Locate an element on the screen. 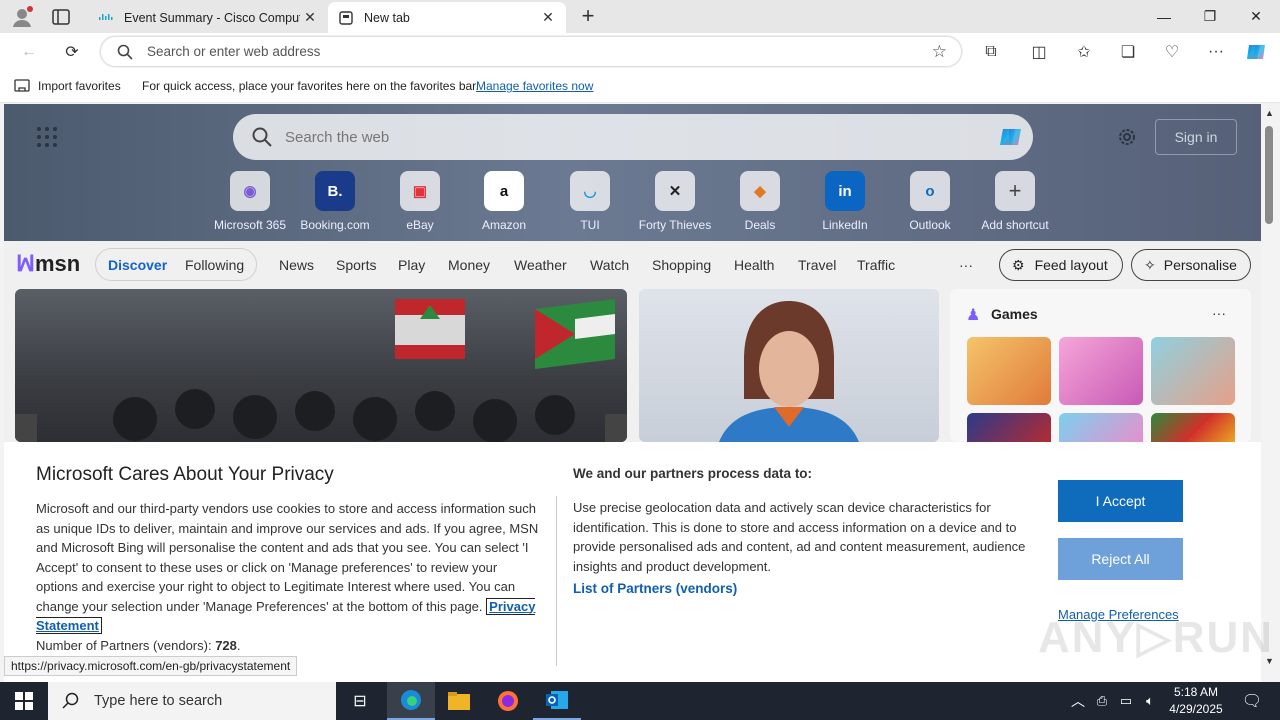 The image size is (1280, 720). nav-more: ··· is located at coordinates (966, 265).